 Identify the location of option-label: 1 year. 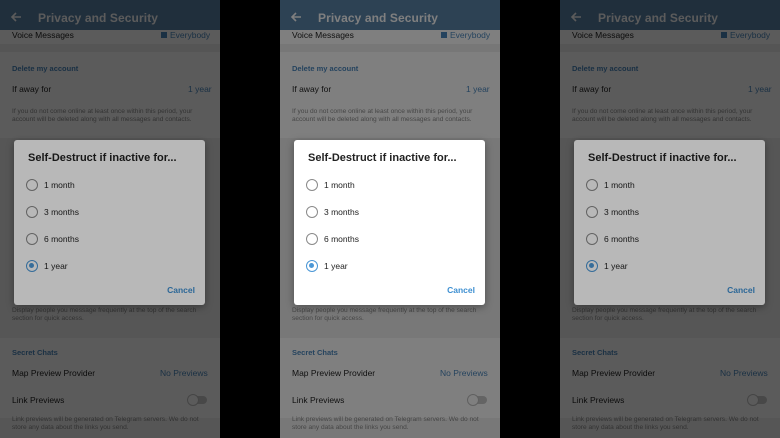
(336, 266).